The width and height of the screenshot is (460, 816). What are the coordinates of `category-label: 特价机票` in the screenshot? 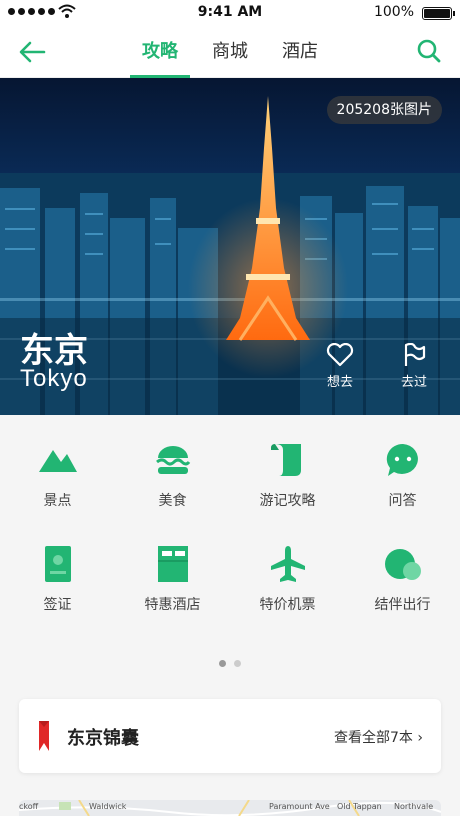 It's located at (287, 605).